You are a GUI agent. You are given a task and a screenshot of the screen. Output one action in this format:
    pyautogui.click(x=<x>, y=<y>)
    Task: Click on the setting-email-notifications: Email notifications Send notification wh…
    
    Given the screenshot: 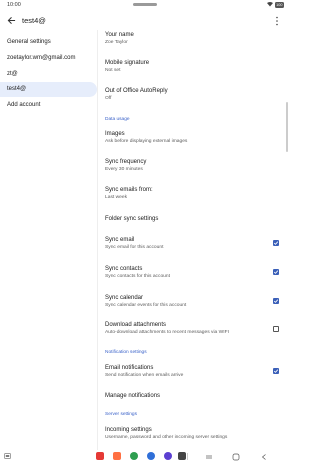 What is the action you would take?
    pyautogui.click(x=190, y=372)
    